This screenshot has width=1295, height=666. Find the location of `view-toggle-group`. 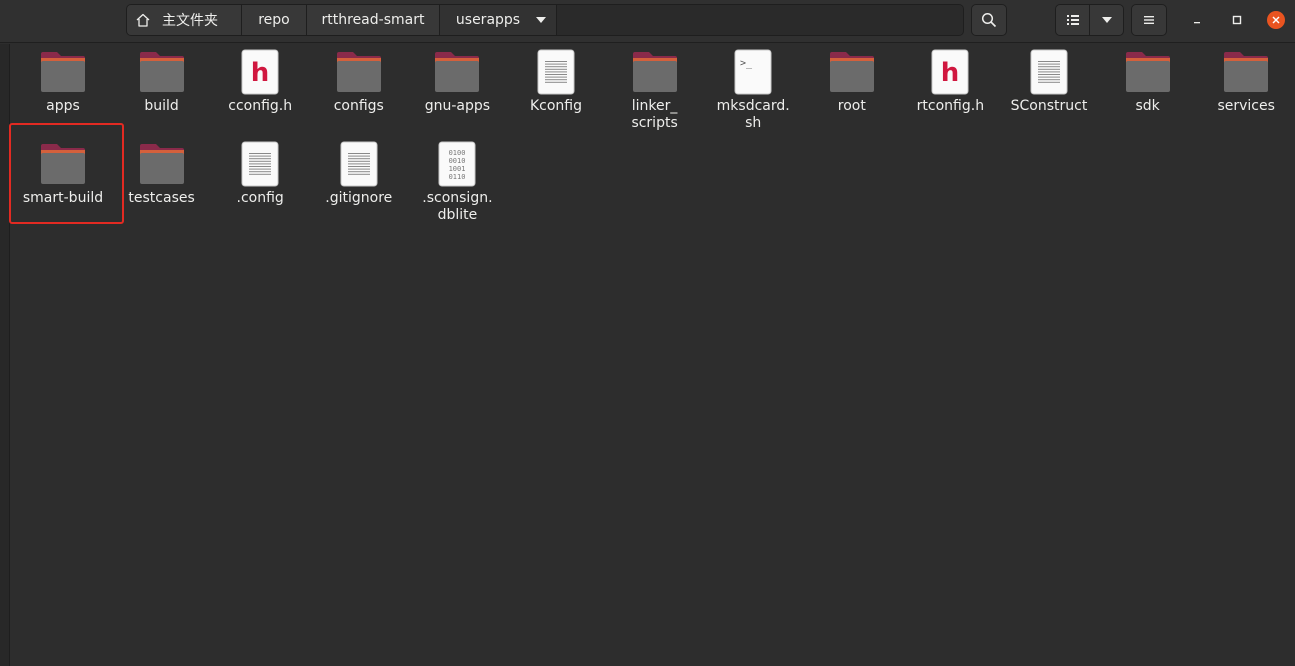

view-toggle-group is located at coordinates (1089, 20).